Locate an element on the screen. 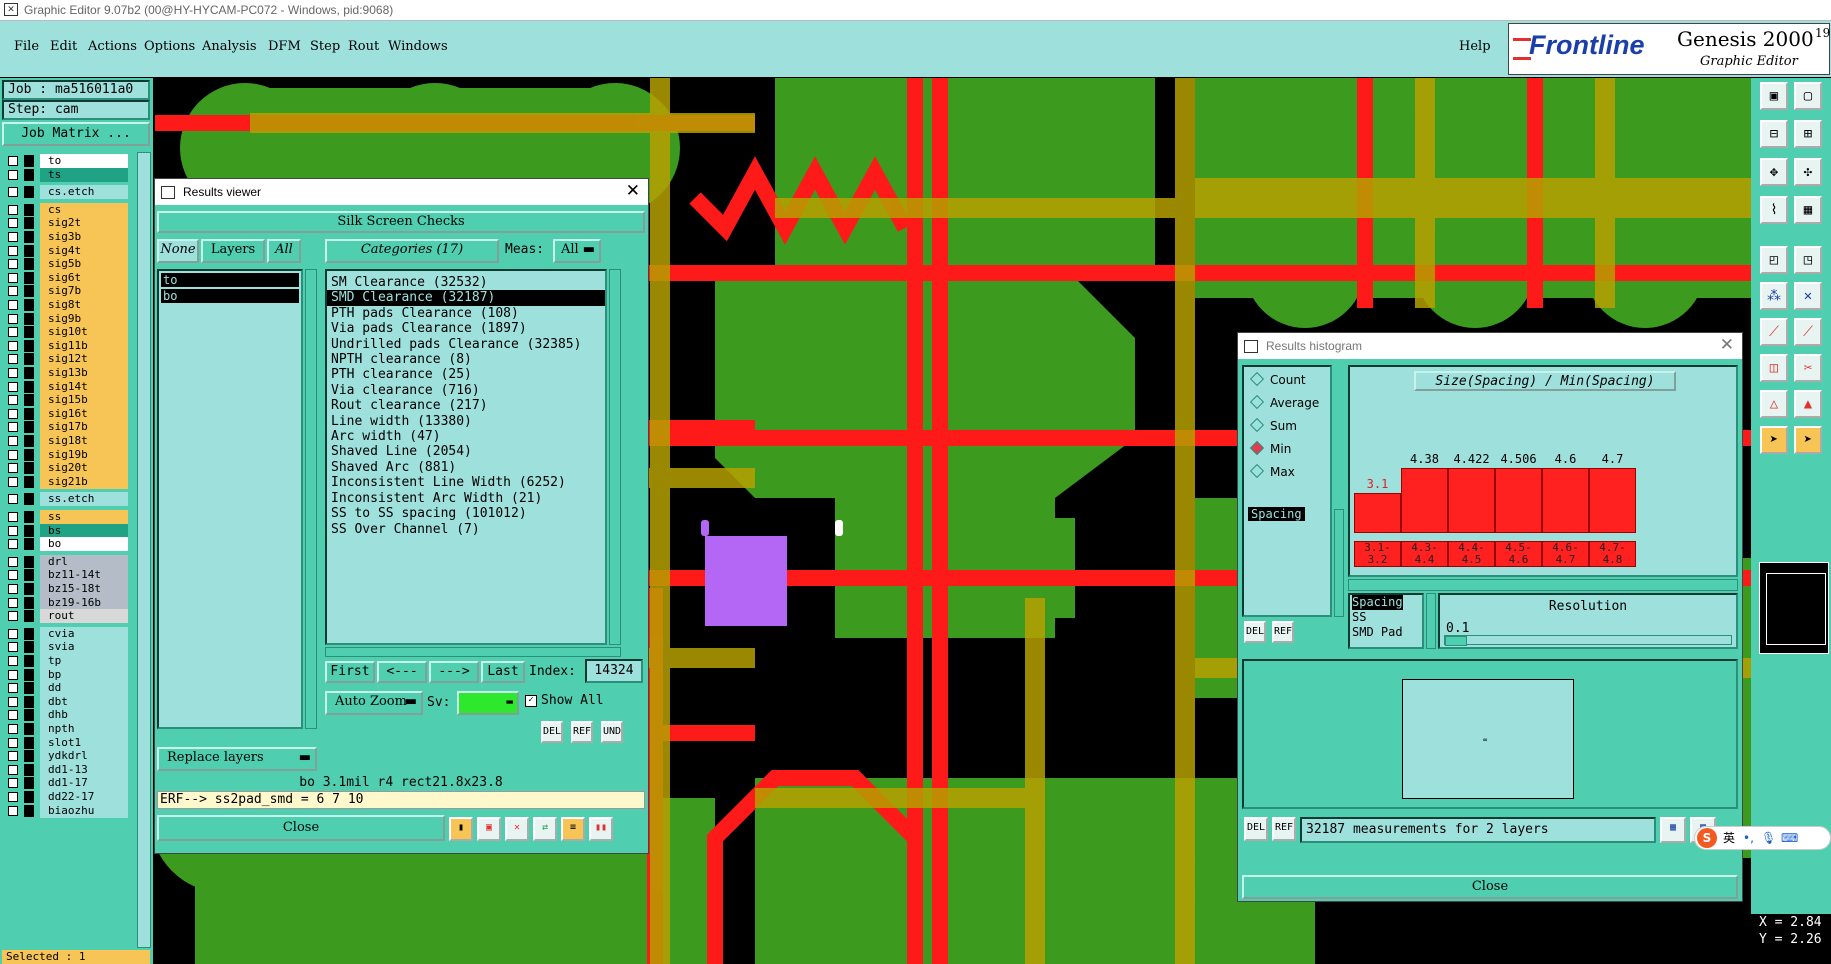  chart-icon: ▦ is located at coordinates (1673, 830).